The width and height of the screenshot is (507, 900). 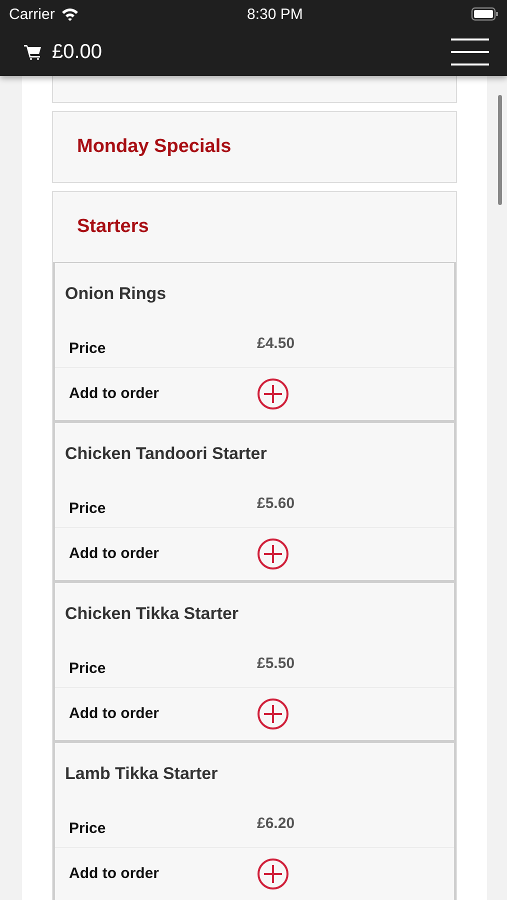 I want to click on item-name: Chicken Tikka Starter, so click(x=152, y=614).